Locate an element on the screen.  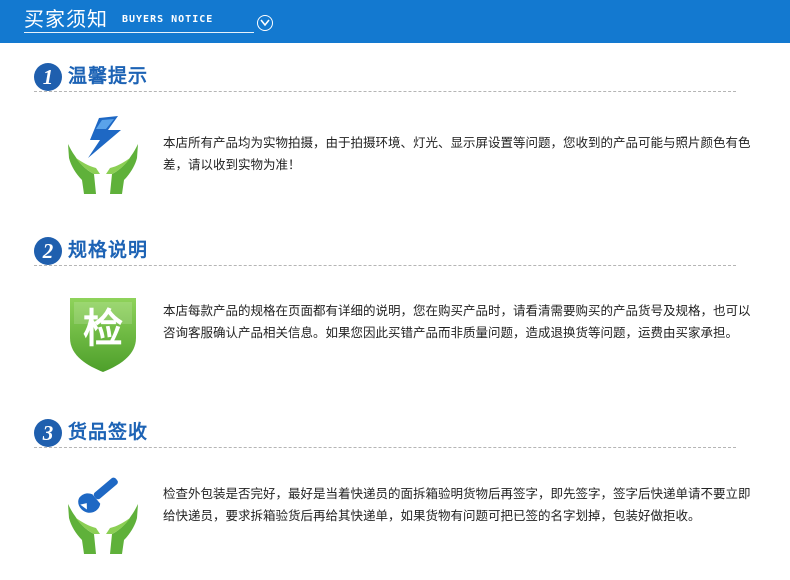
wrench-hands-icon is located at coordinates (103, 514).